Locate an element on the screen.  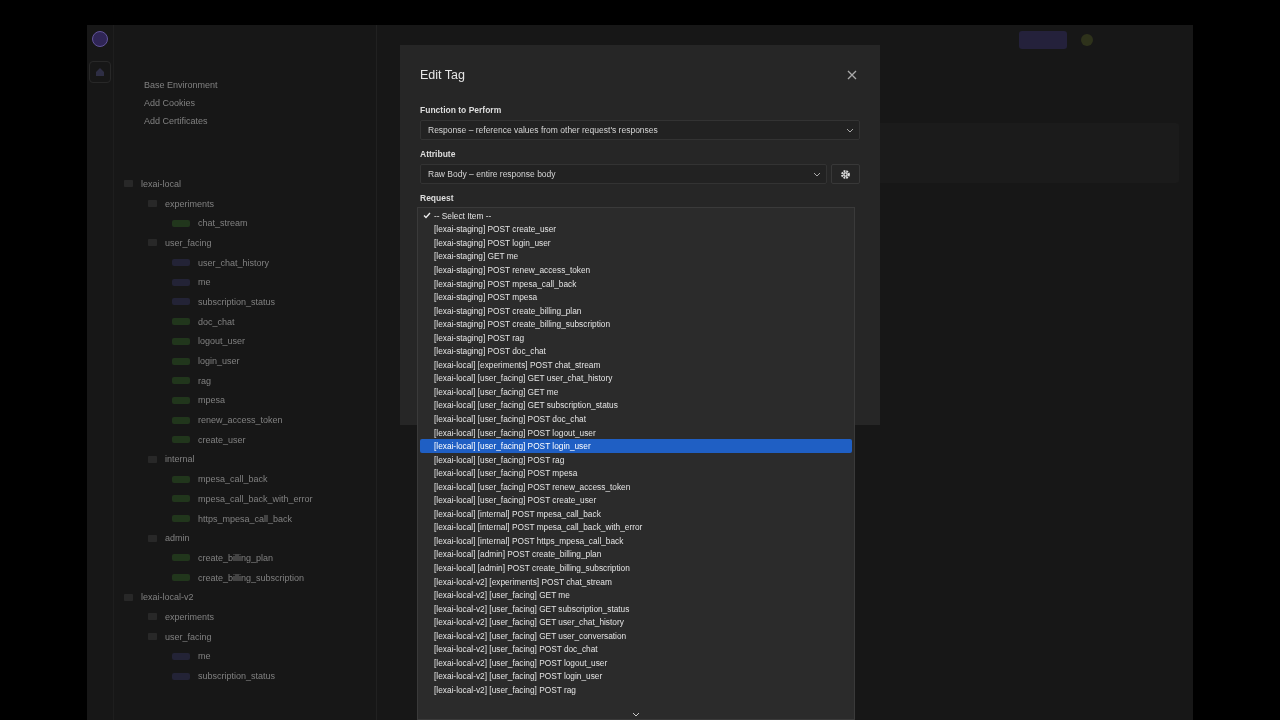
gear-icon is located at coordinates (845, 174).